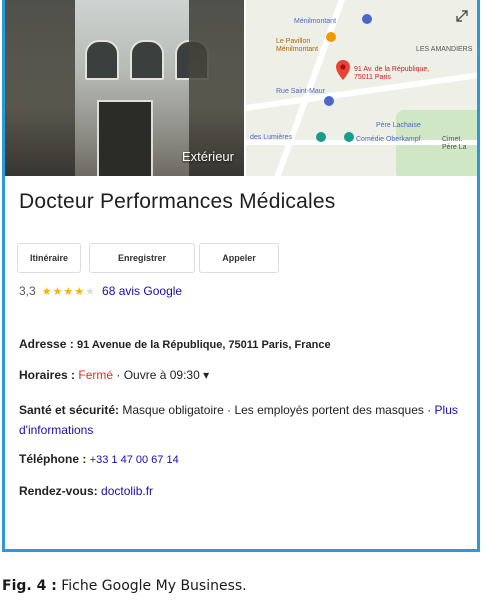  Describe the element at coordinates (315, 21) in the screenshot. I see `map-label: Ménilmontant` at that location.